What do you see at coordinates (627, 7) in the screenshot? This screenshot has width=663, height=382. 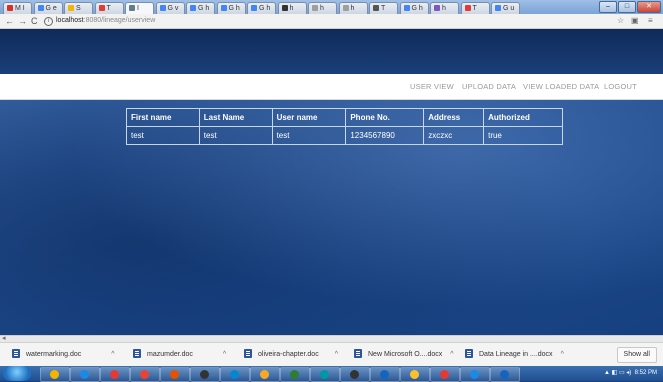 I see `maximize-button: □` at bounding box center [627, 7].